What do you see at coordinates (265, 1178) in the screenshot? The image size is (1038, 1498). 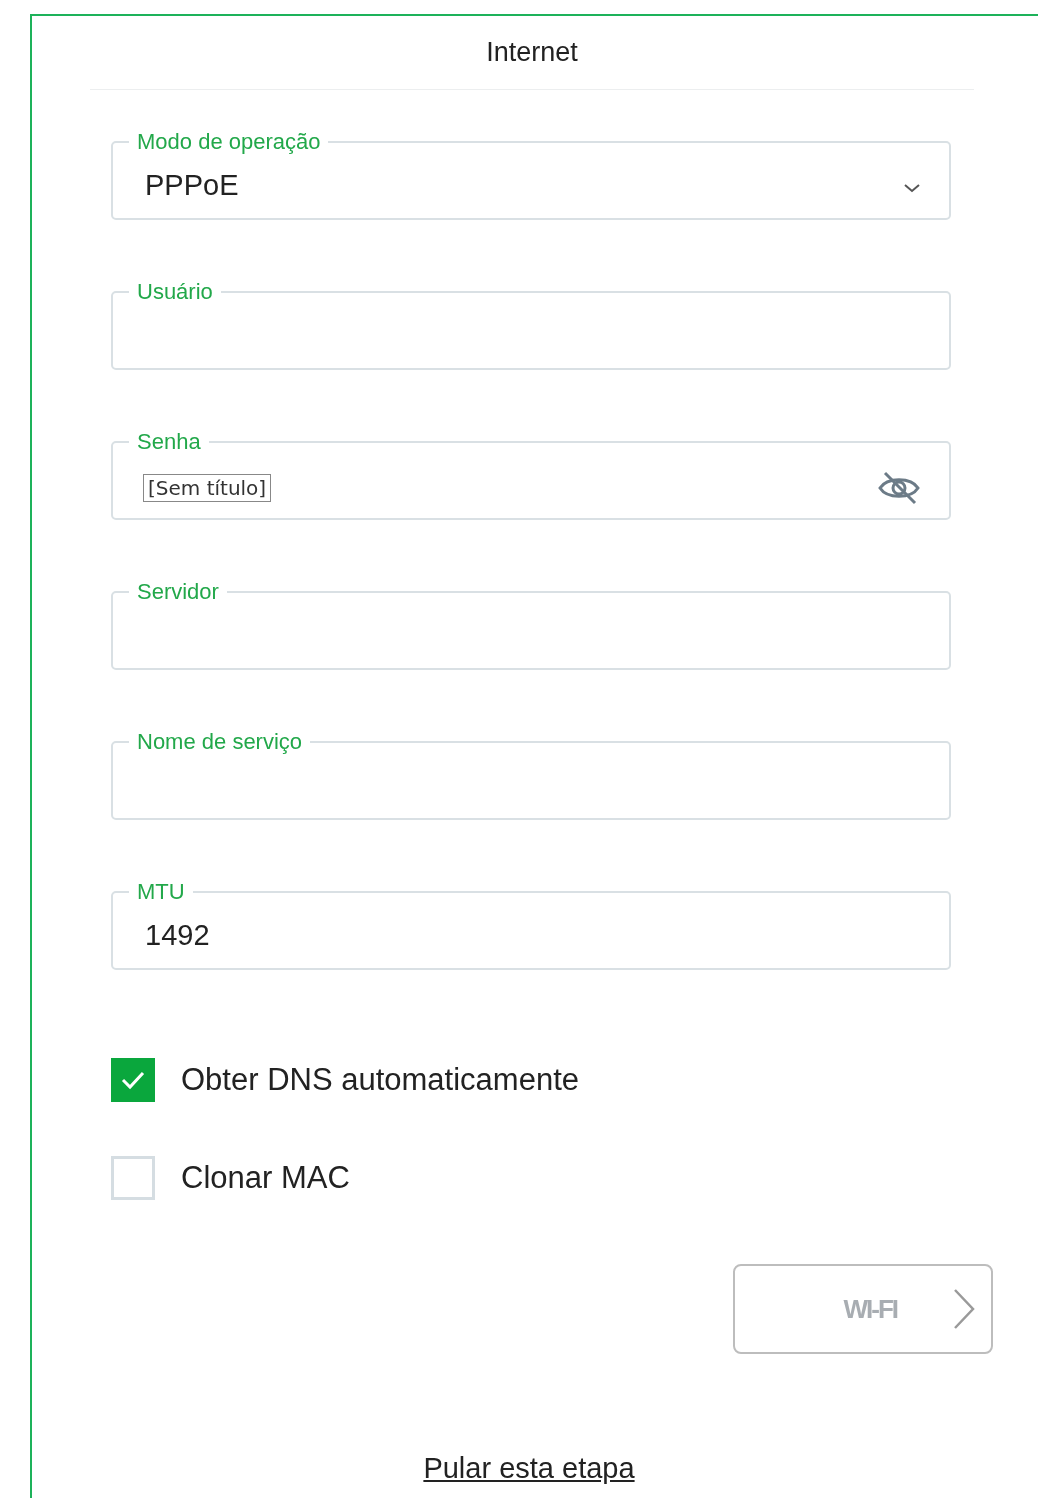 I see `checkbox-label: Clonar MAC` at bounding box center [265, 1178].